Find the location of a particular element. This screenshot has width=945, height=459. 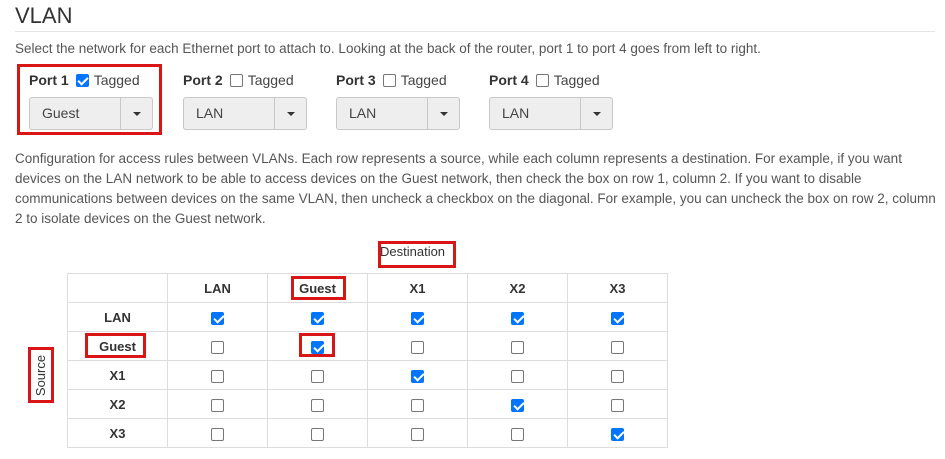

row-header-lan: LAN is located at coordinates (117, 317).